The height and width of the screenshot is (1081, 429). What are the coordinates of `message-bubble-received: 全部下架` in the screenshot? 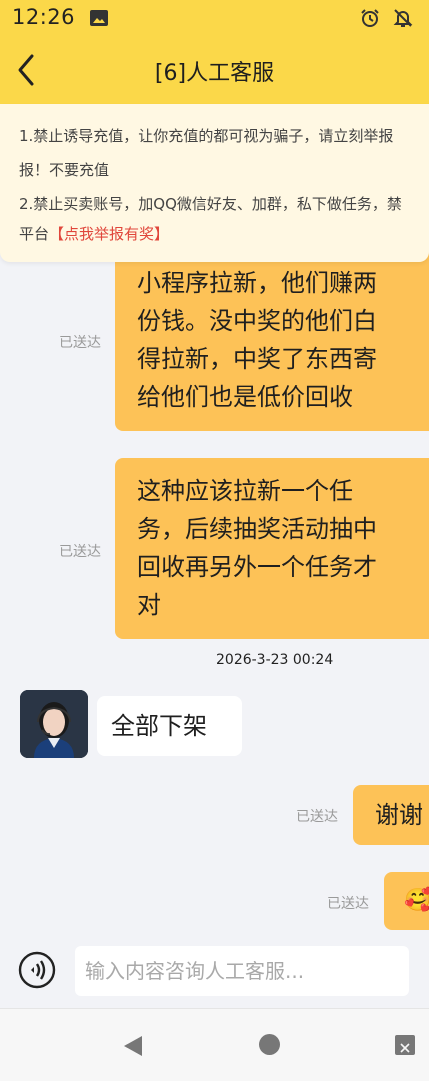 It's located at (169, 726).